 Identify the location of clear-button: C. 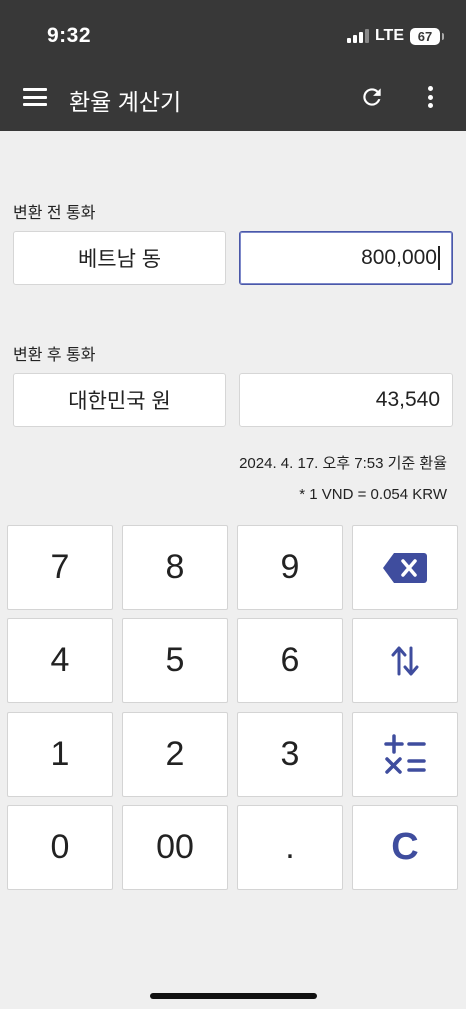
(405, 847).